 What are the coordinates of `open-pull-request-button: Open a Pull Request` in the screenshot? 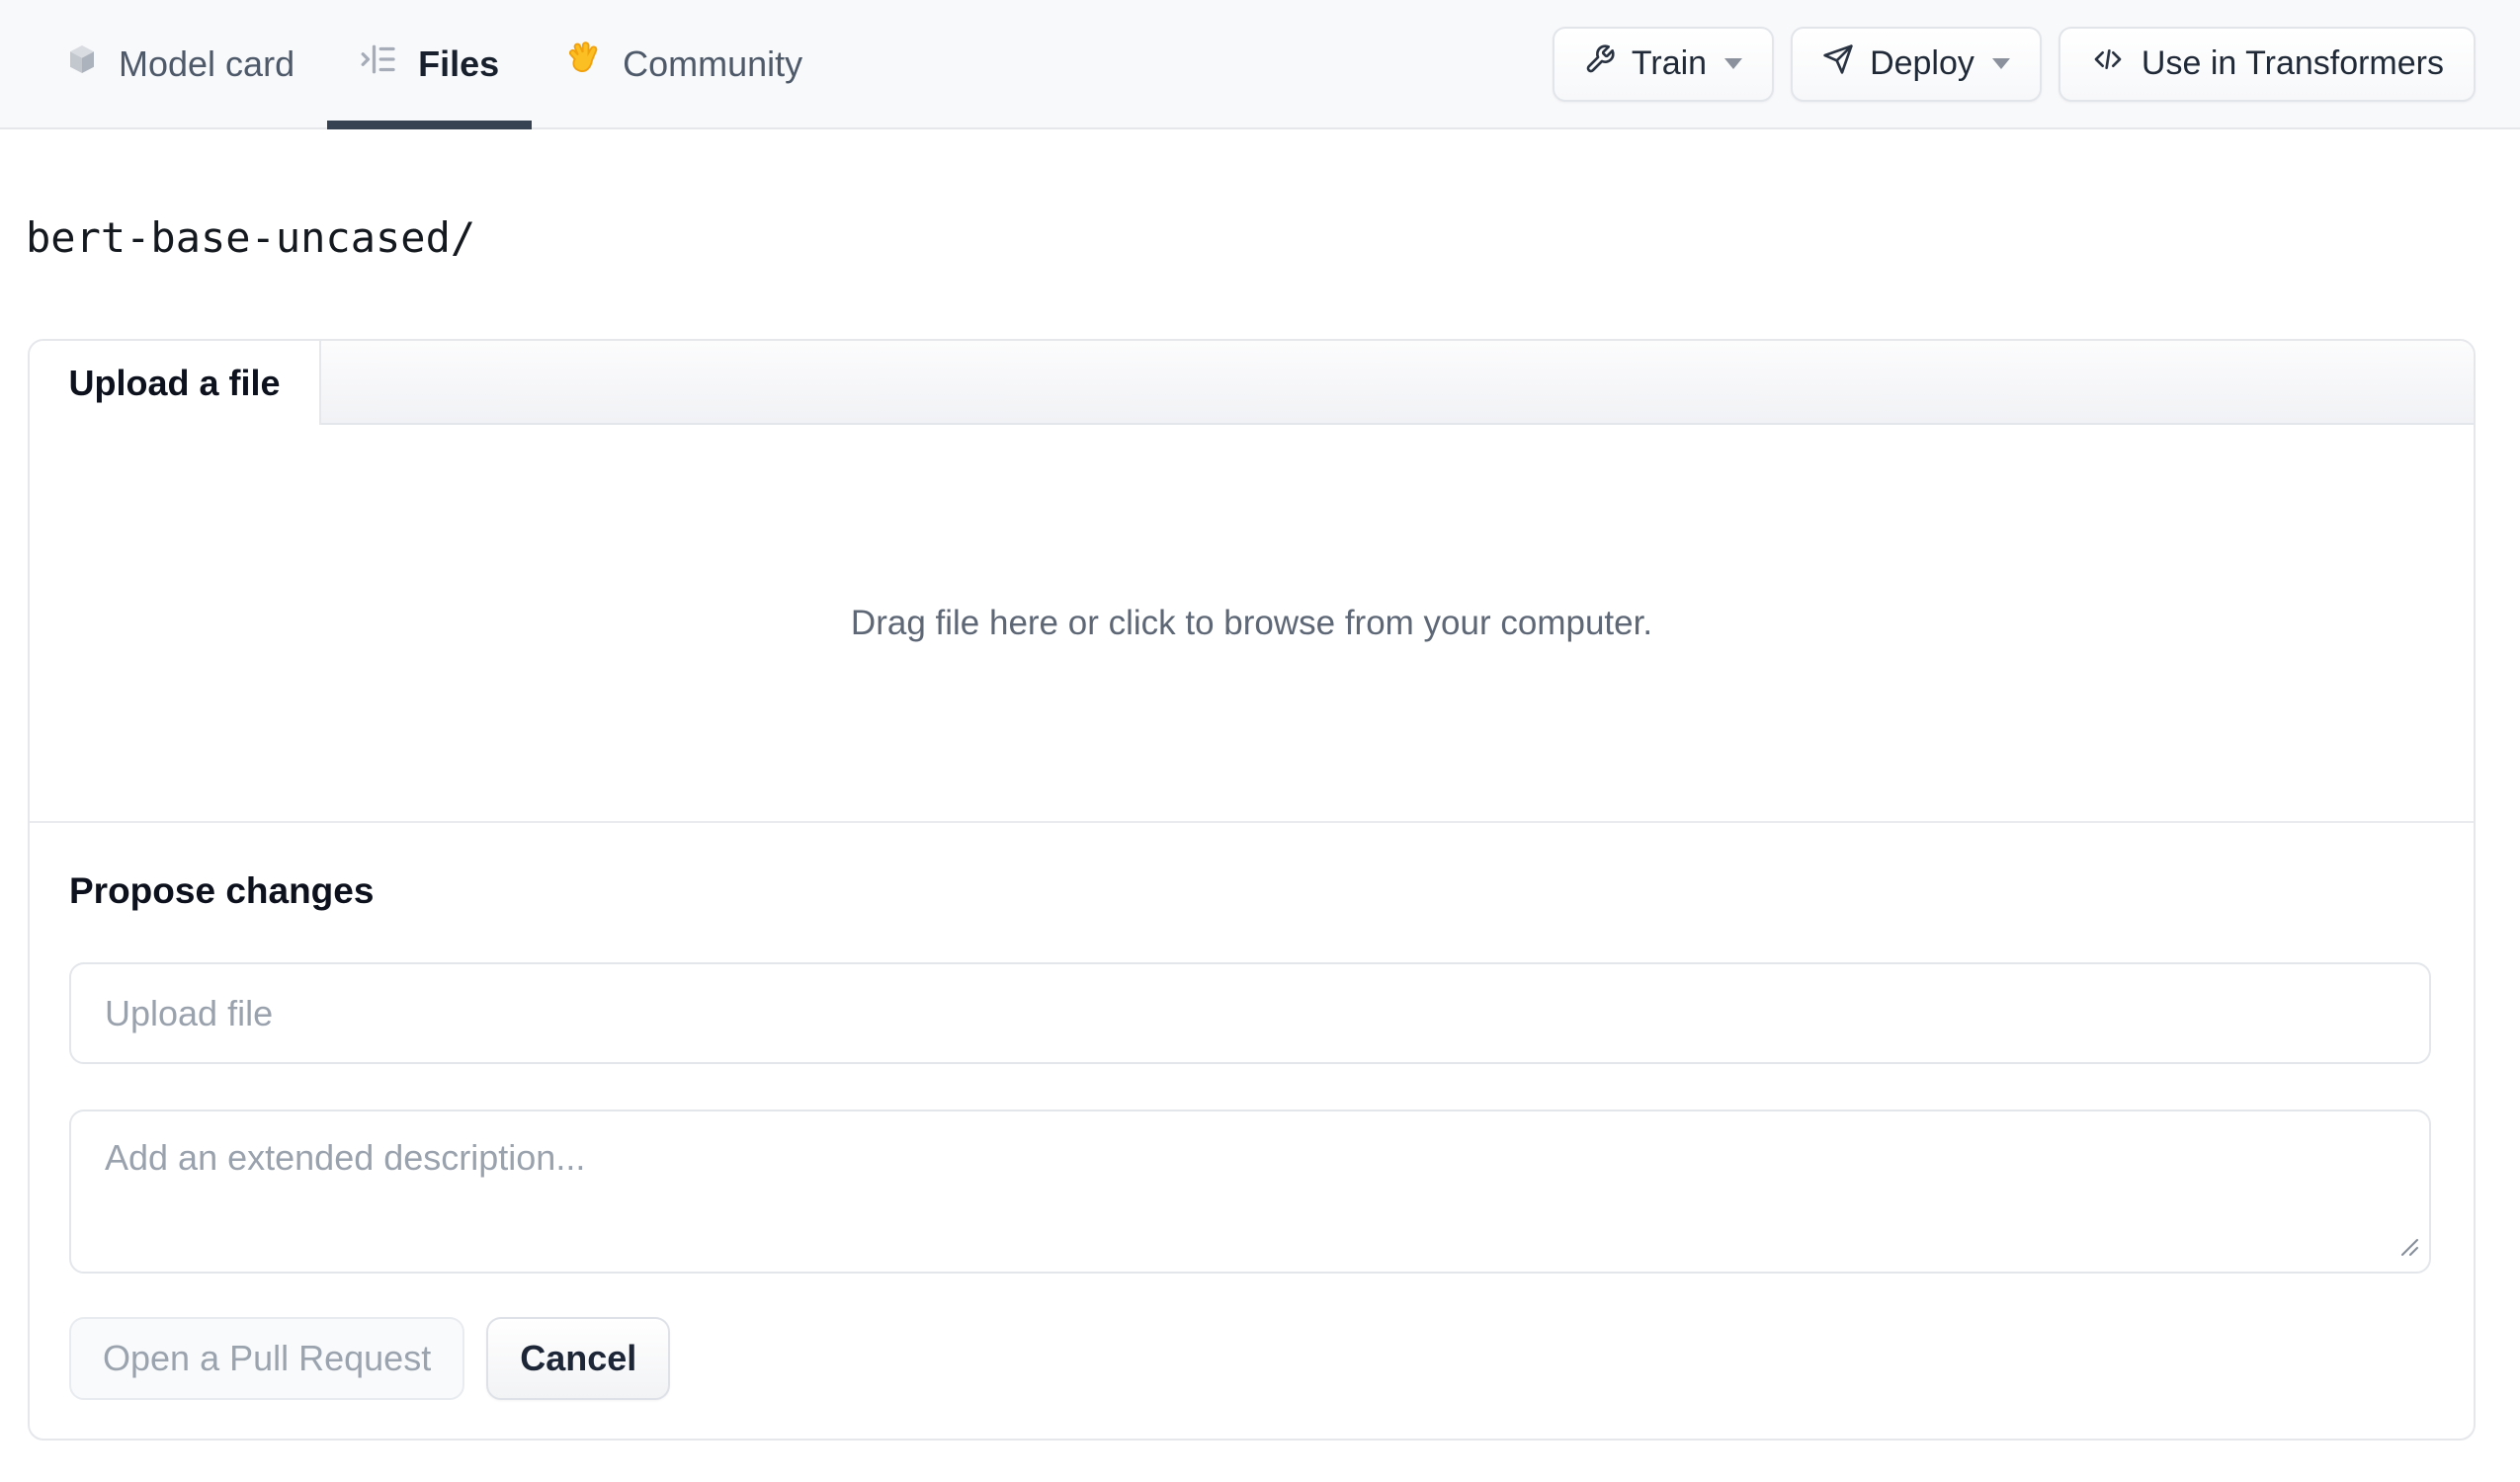 It's located at (267, 1358).